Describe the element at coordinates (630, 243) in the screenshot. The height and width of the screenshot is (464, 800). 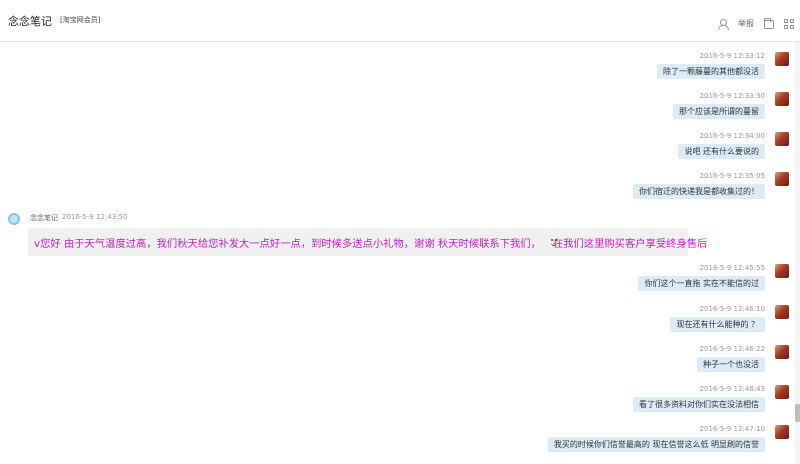
I see `message-text: 在我们这里购买客户享受终身售后` at that location.